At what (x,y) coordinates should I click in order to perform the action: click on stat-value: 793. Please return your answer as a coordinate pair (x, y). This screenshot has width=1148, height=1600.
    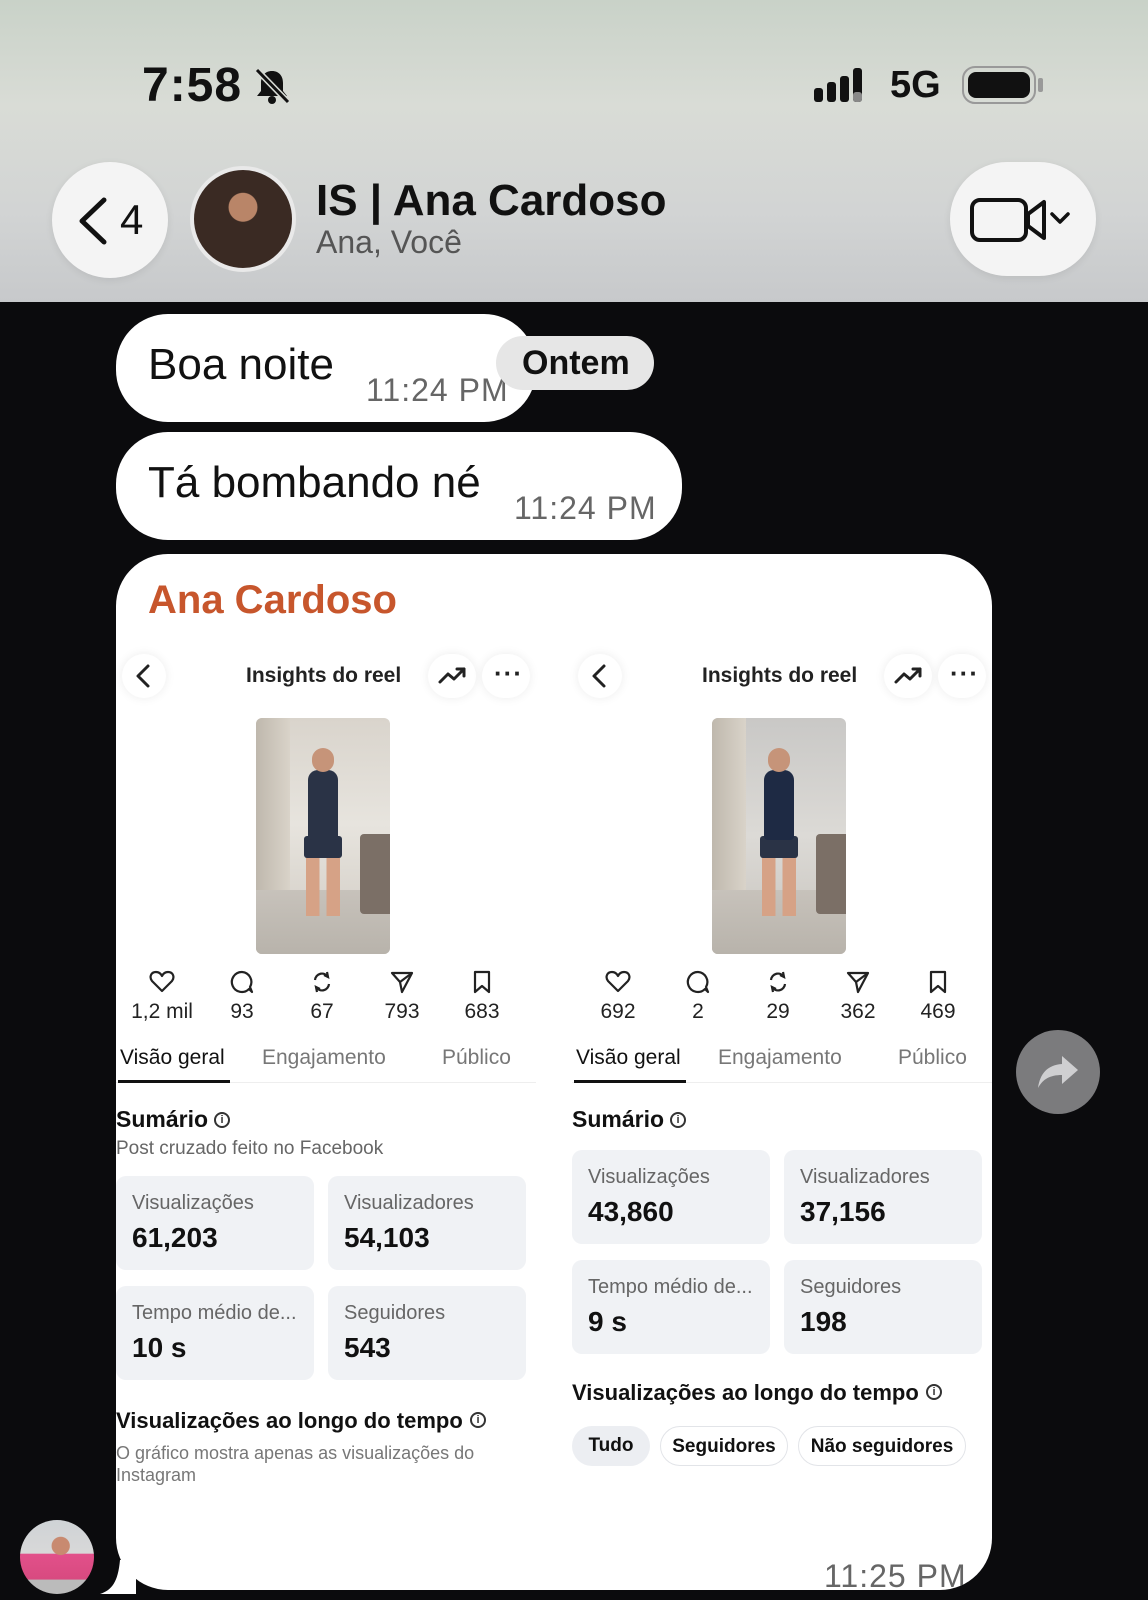
    Looking at the image, I should click on (402, 1011).